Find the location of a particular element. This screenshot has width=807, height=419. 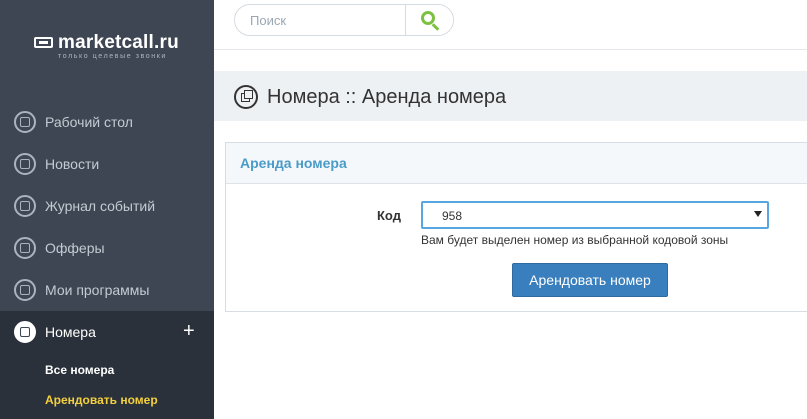

sidebar-subnav: Все номера Арендовать номер is located at coordinates (107, 386).